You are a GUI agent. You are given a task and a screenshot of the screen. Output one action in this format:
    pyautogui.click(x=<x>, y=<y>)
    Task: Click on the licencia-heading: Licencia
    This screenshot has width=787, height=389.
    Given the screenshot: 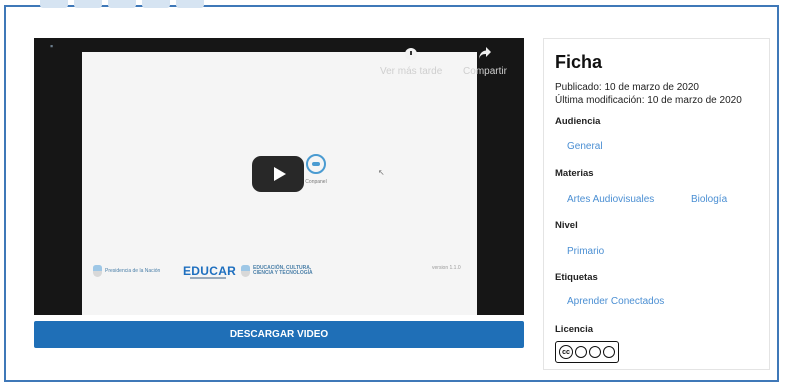 What is the action you would take?
    pyautogui.click(x=574, y=329)
    